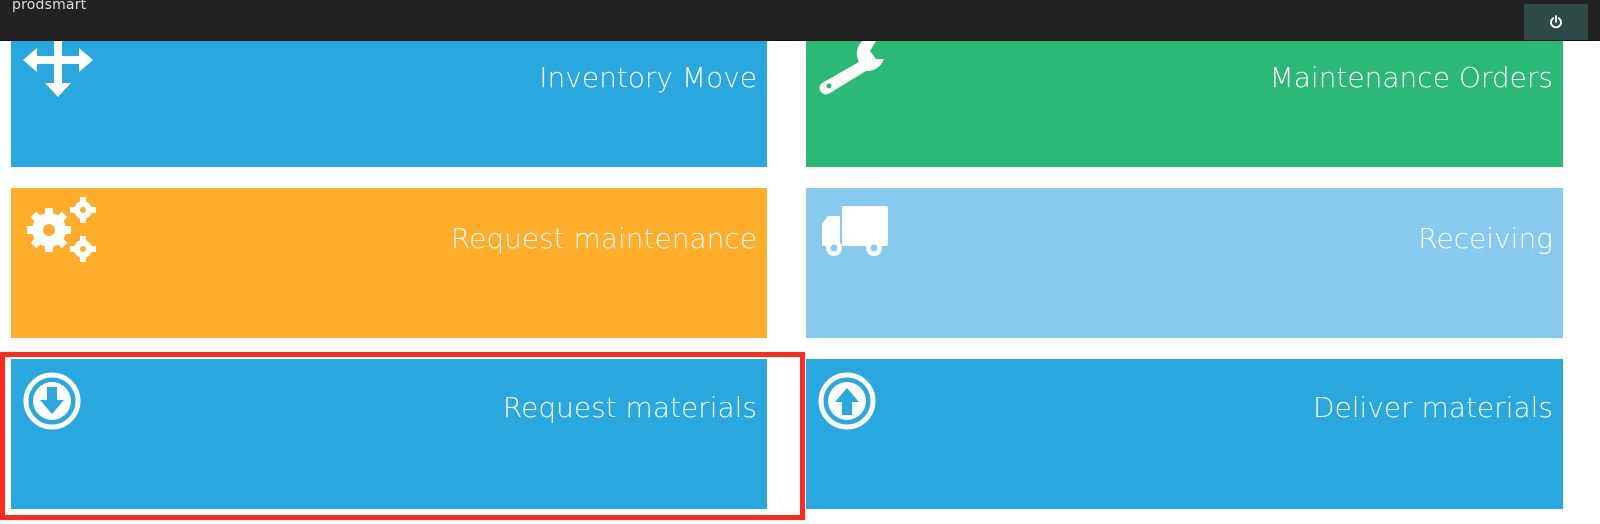 Image resolution: width=1600 pixels, height=524 pixels. I want to click on gears-icon, so click(63, 231).